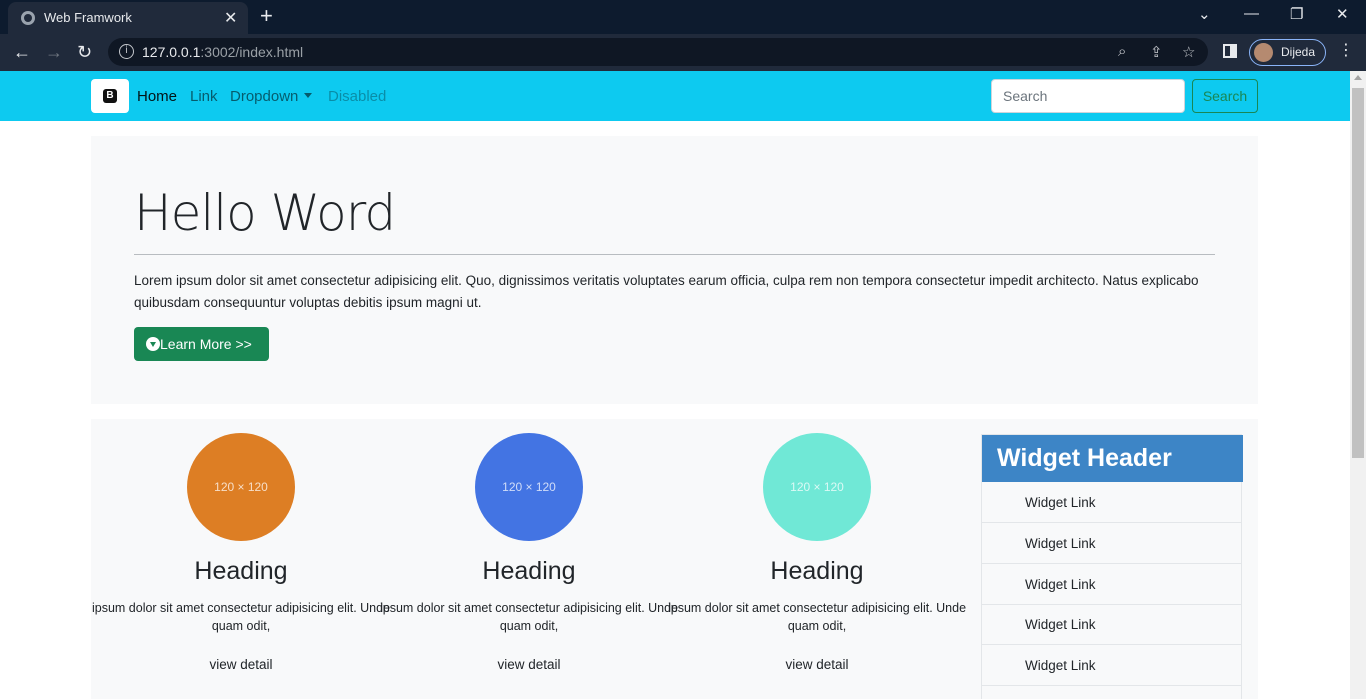 The height and width of the screenshot is (699, 1366). I want to click on side-panel-icon, so click(1230, 51).